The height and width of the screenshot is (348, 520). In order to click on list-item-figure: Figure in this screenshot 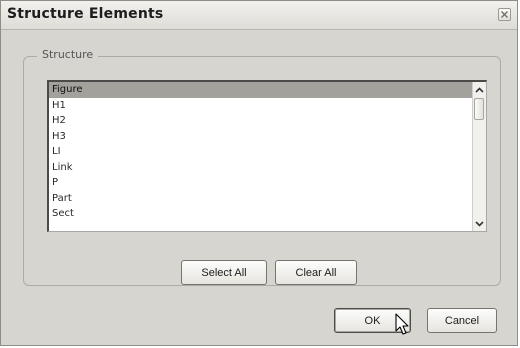, I will do `click(260, 90)`.